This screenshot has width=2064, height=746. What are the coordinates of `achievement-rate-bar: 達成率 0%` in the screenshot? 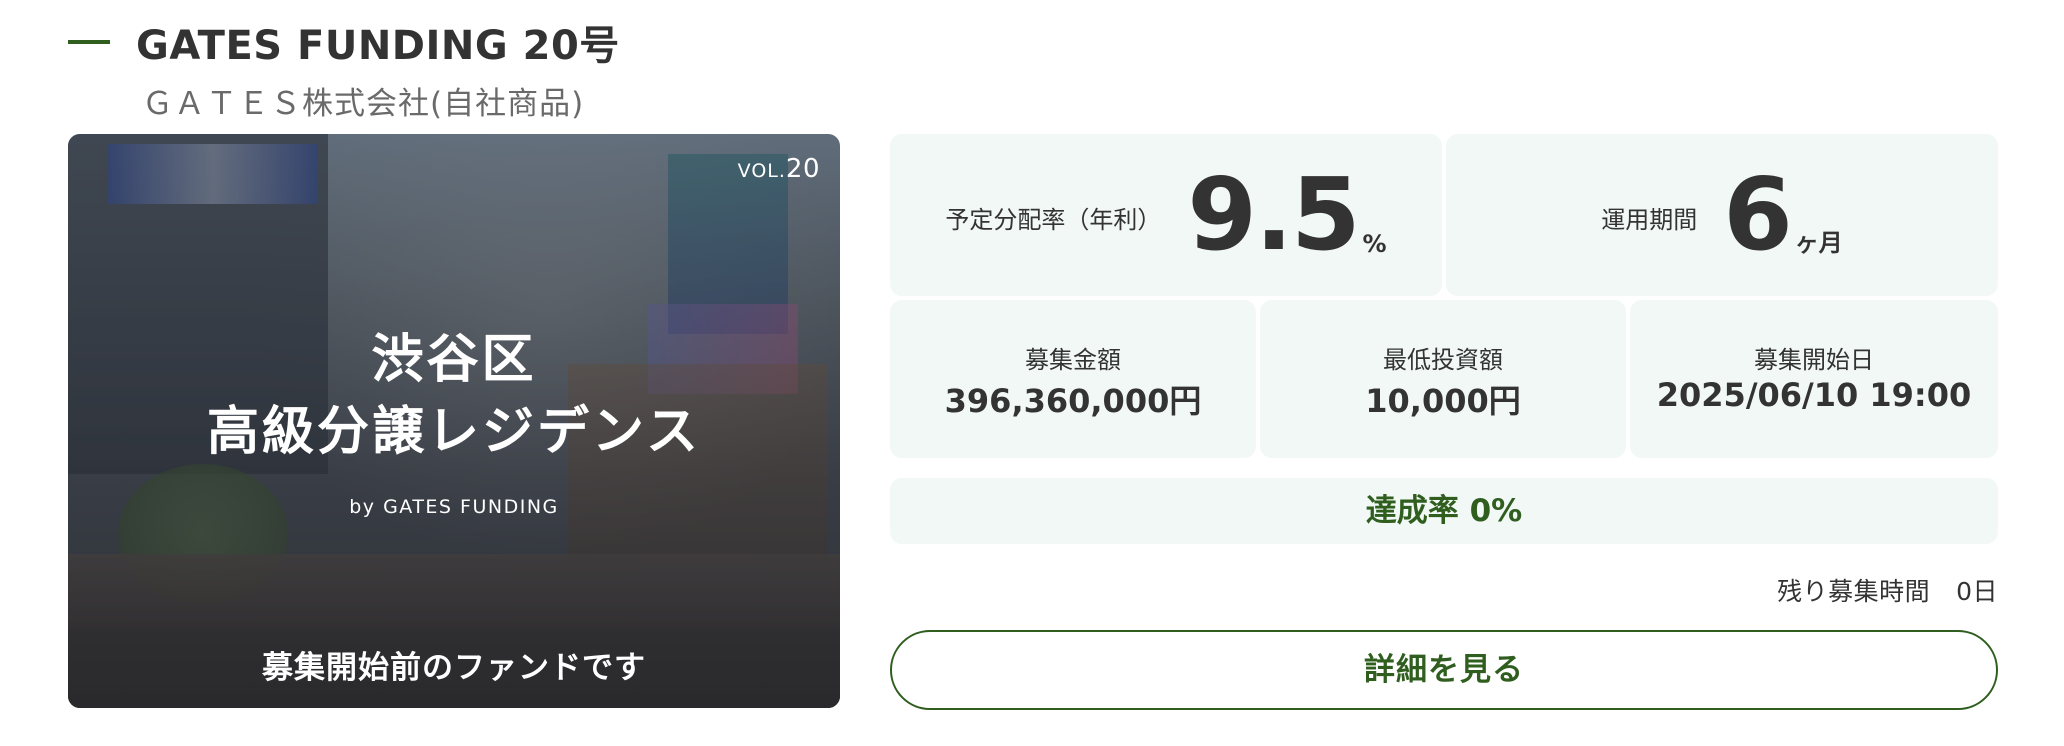 It's located at (1444, 511).